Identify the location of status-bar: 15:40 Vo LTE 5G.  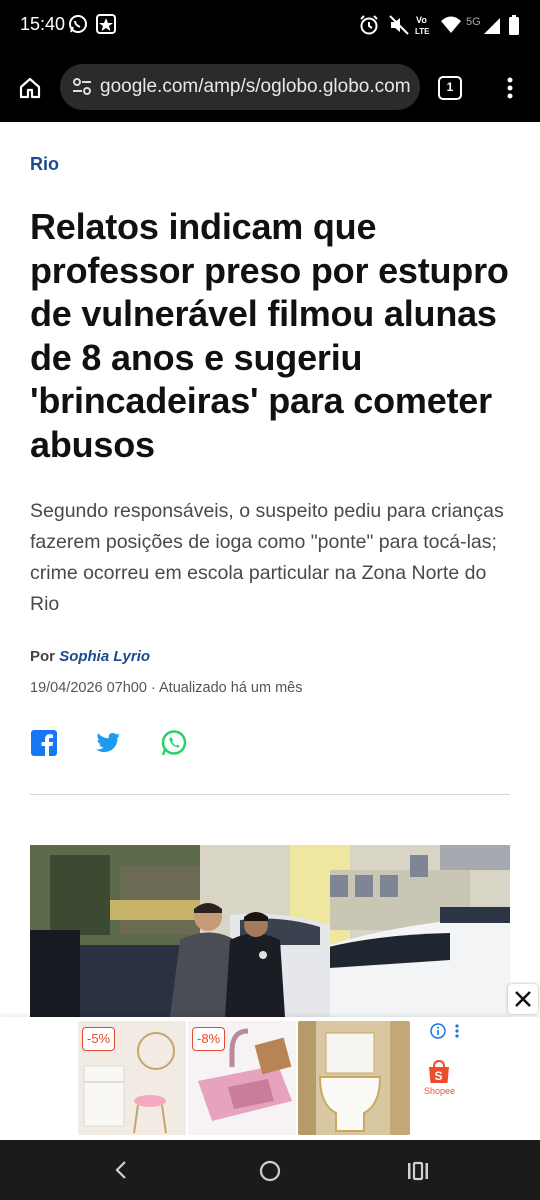
(270, 26).